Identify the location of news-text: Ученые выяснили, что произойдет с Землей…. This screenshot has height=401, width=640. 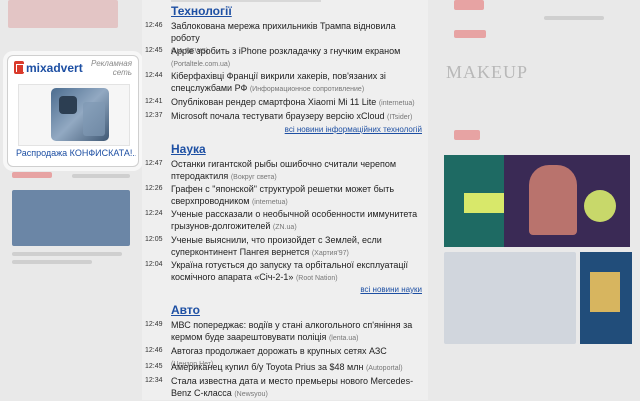
(296, 247).